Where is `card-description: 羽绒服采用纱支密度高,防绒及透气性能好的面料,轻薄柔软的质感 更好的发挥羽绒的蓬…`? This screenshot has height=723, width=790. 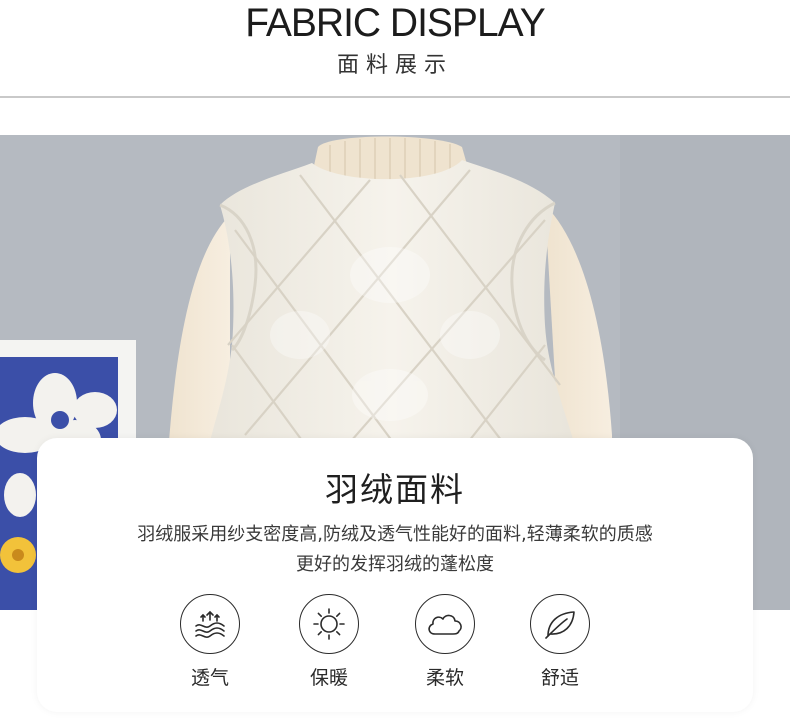
card-description: 羽绒服采用纱支密度高,防绒及透气性能好的面料,轻薄柔软的质感 更好的发挥羽绒的蓬… is located at coordinates (395, 550).